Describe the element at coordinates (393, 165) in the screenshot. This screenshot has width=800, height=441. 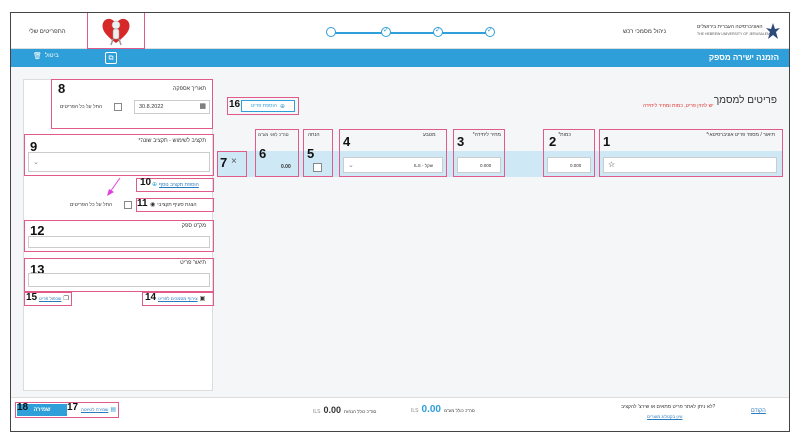
I see `currency-select: ⌄ ILS - שקל` at that location.